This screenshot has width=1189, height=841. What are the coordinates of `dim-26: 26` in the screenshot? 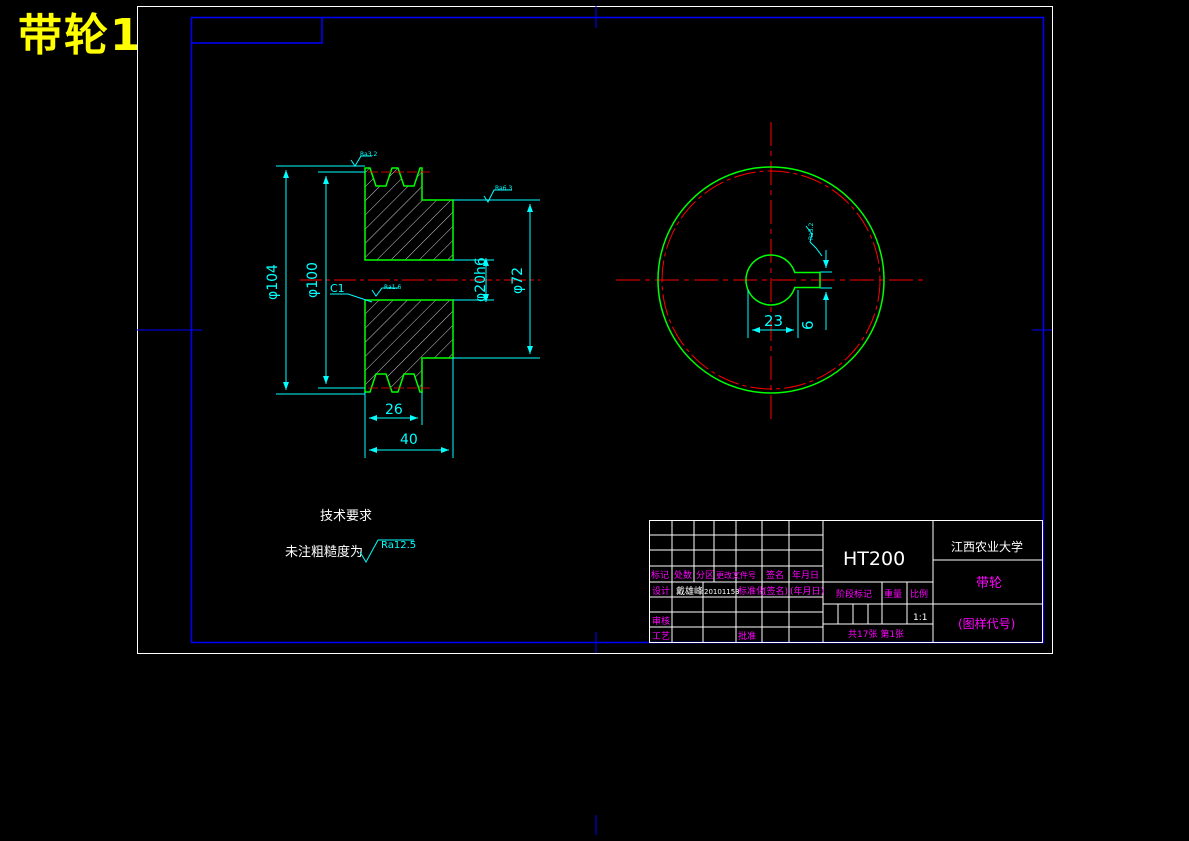 It's located at (394, 410).